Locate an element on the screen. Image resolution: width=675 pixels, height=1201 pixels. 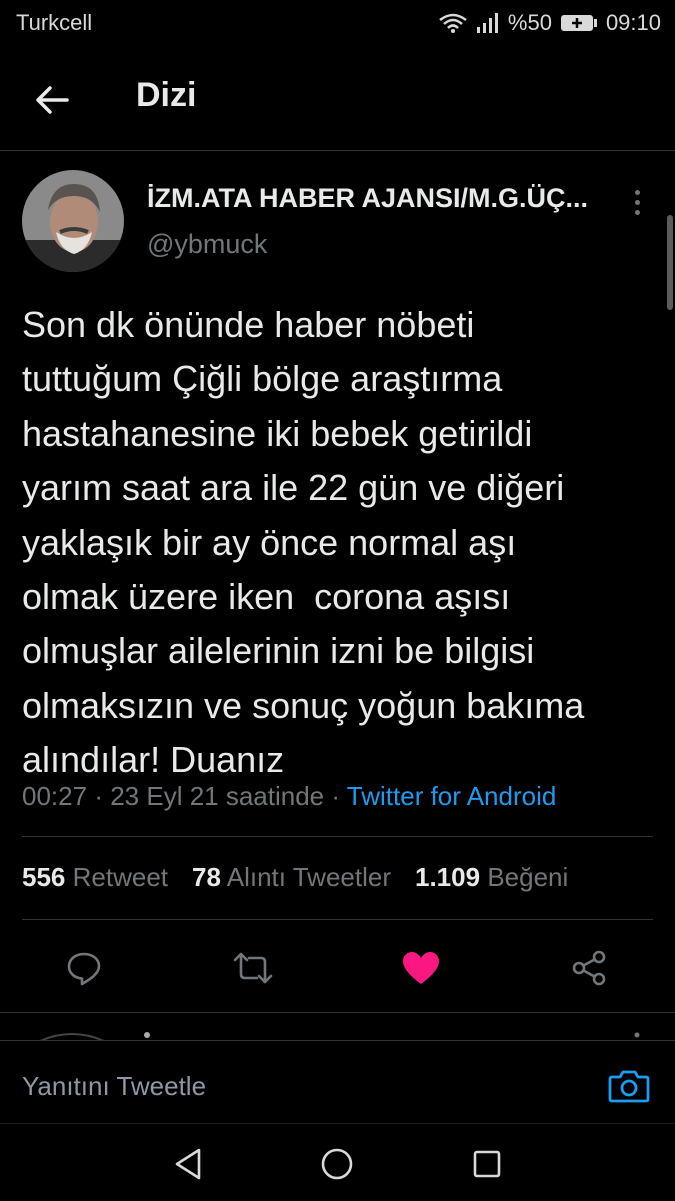
heart-icon is located at coordinates (421, 968).